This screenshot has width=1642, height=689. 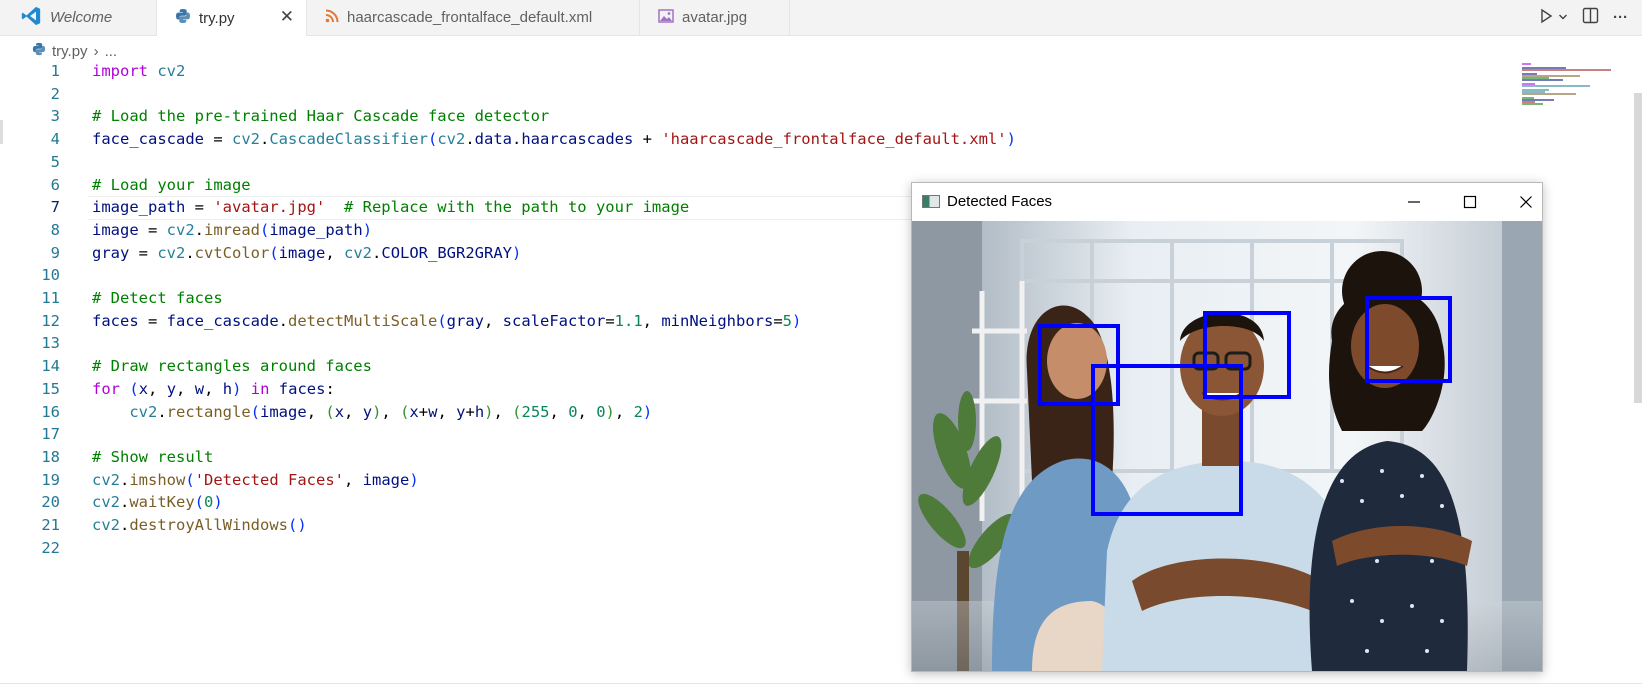 I want to click on line-number: 2, so click(x=55, y=93).